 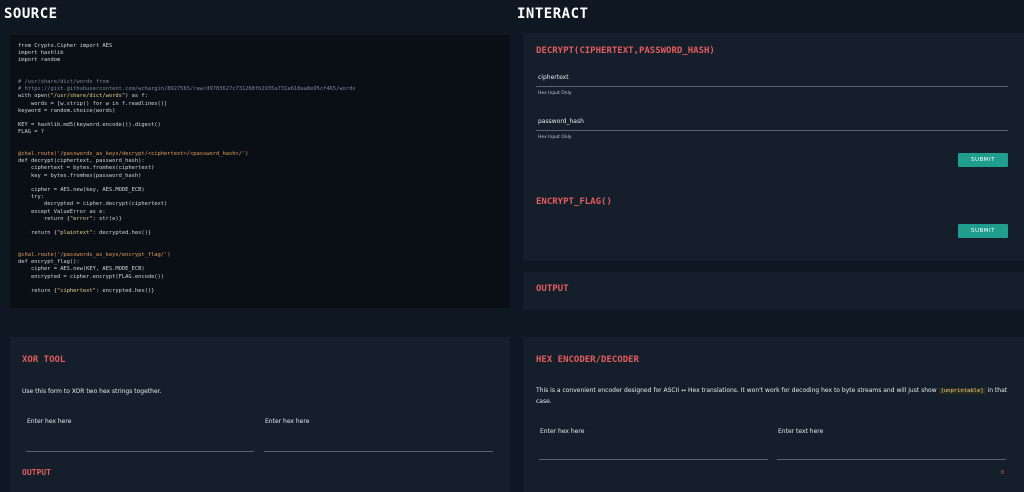 What do you see at coordinates (997, 390) in the screenshot?
I see `hex-tool-description-part-2: in that` at bounding box center [997, 390].